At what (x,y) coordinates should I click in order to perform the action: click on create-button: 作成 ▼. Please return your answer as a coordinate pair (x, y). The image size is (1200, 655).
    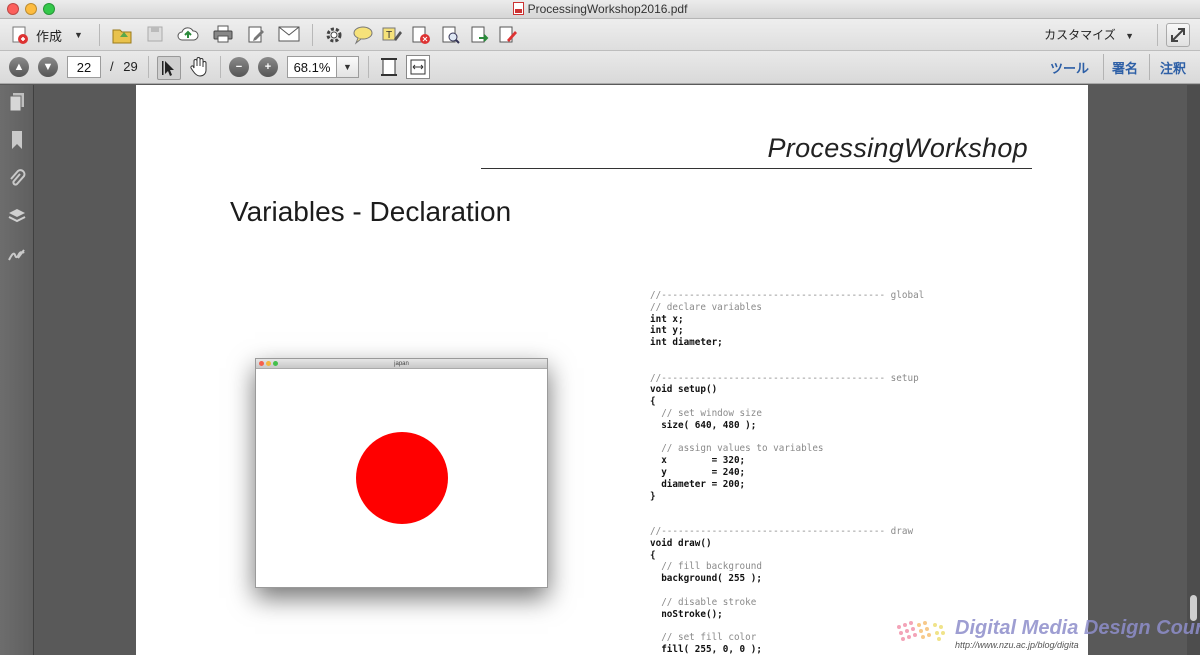
    Looking at the image, I should click on (46, 35).